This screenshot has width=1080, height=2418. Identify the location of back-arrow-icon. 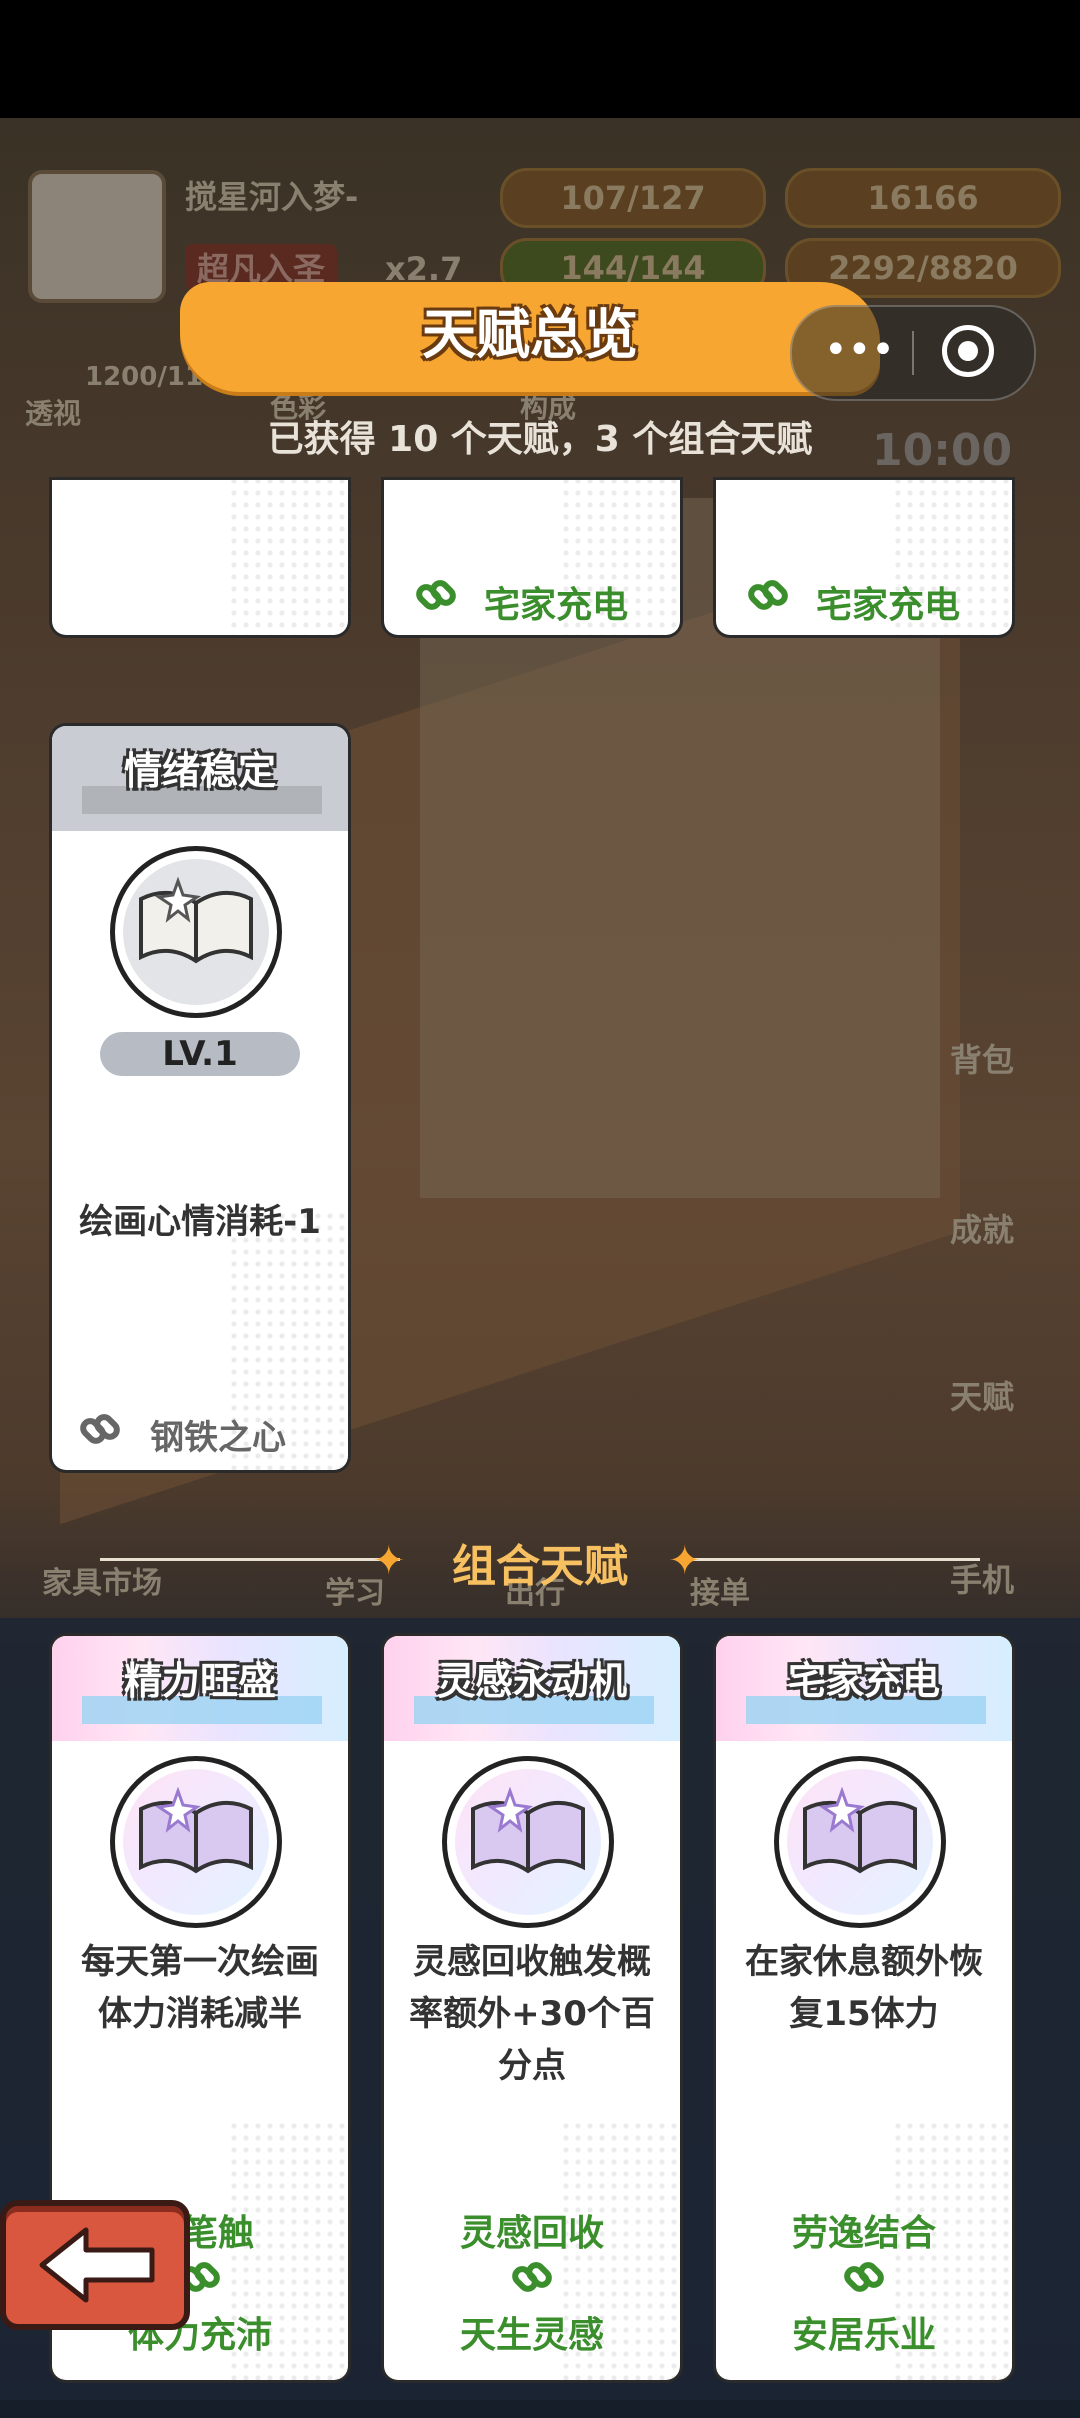
(97, 2265).